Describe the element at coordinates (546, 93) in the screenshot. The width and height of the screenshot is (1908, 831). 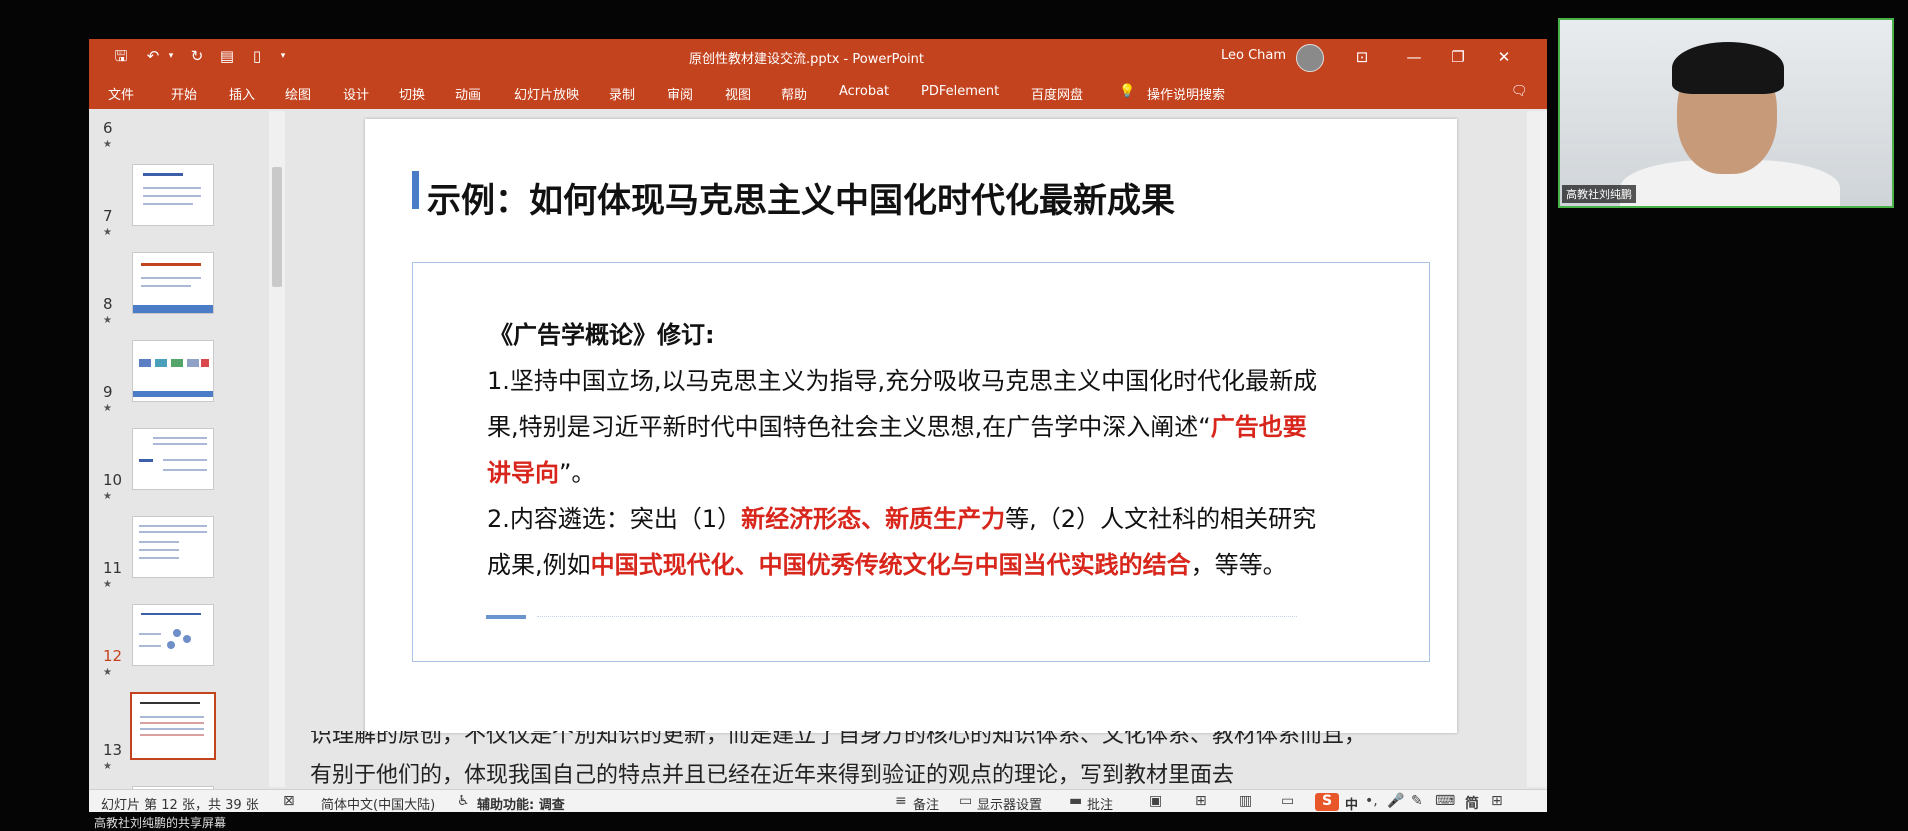
I see `tab-slideshow: 幻灯片放映` at that location.